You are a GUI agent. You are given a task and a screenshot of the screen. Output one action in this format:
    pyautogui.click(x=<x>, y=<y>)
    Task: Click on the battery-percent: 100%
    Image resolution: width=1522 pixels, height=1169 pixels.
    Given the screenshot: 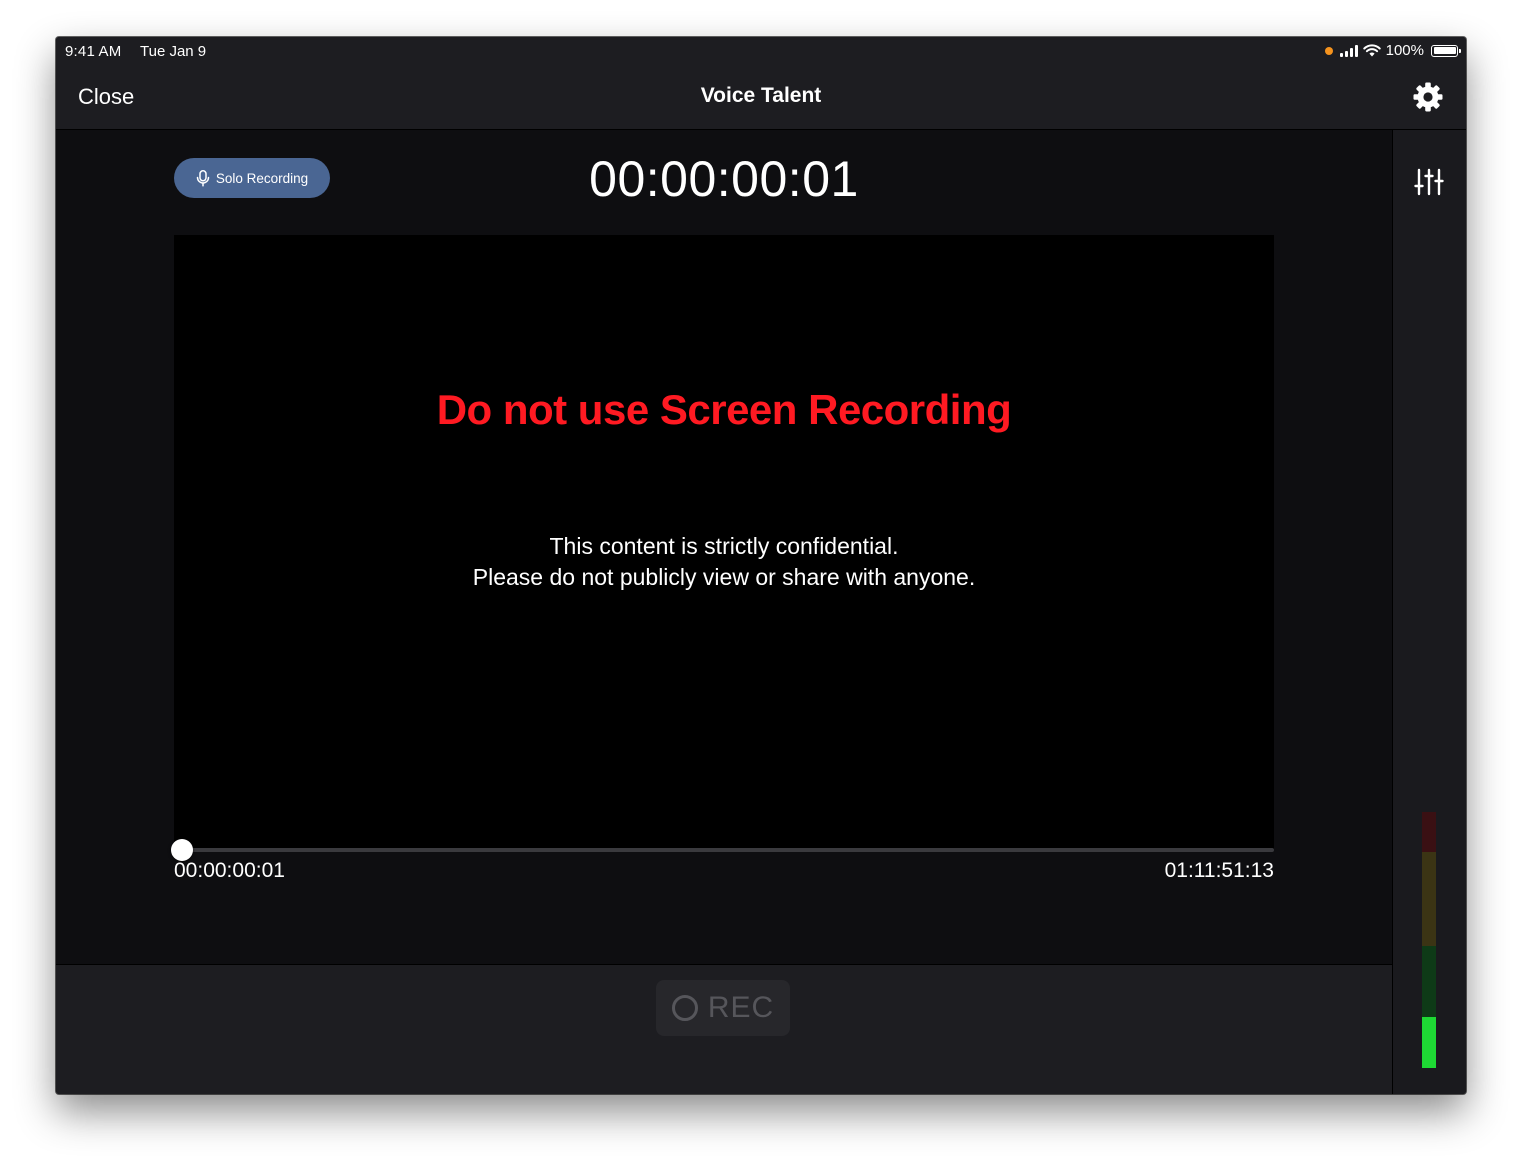 What is the action you would take?
    pyautogui.click(x=1404, y=50)
    